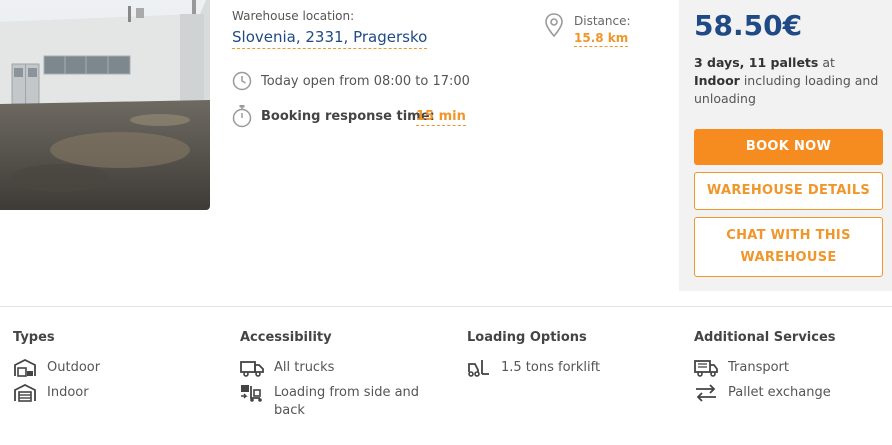 This screenshot has width=892, height=445. What do you see at coordinates (242, 116) in the screenshot?
I see `stopwatch-icon` at bounding box center [242, 116].